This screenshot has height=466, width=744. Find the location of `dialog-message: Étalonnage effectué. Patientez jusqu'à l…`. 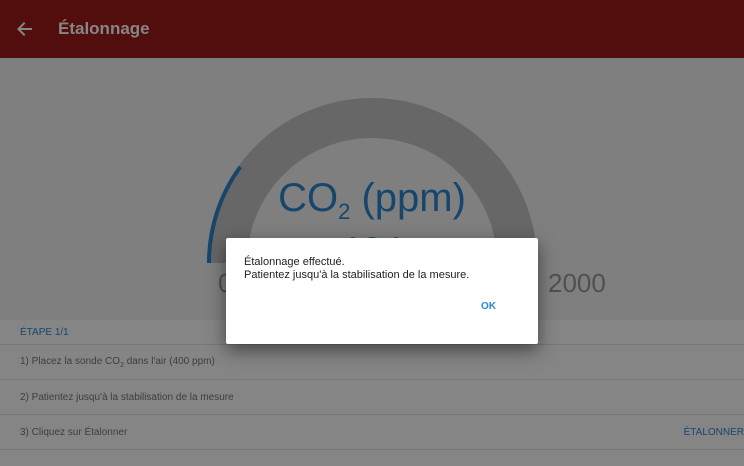

dialog-message: Étalonnage effectué. Patientez jusqu'à l… is located at coordinates (356, 269).